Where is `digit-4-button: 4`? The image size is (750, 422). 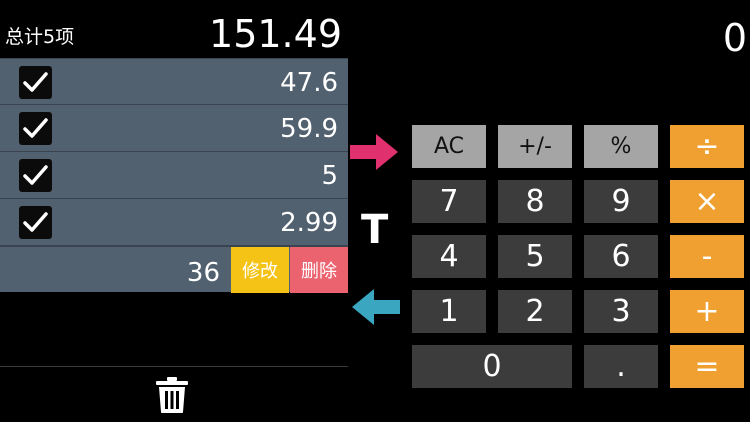
digit-4-button: 4 is located at coordinates (449, 256).